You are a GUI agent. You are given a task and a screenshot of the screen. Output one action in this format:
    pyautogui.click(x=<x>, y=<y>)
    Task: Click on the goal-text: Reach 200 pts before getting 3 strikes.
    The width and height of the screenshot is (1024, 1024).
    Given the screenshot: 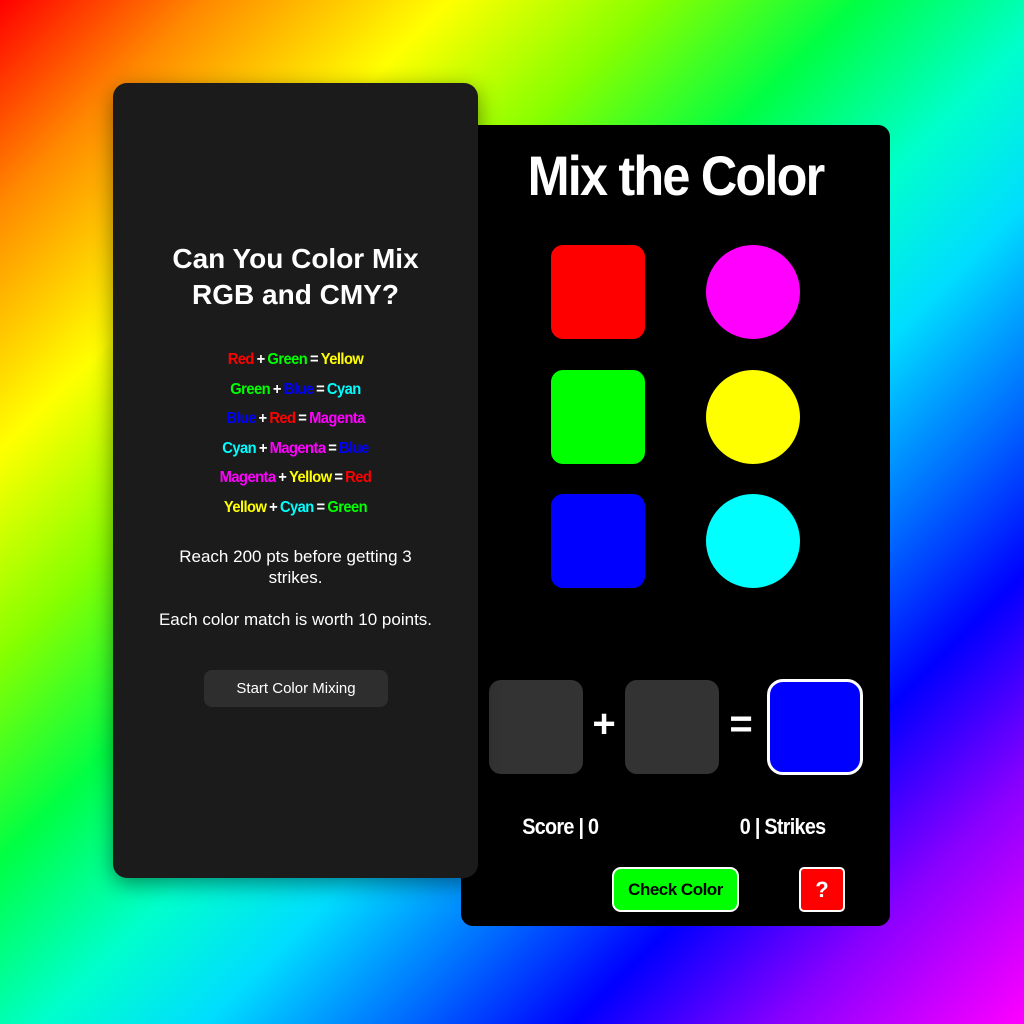 What is the action you would take?
    pyautogui.click(x=295, y=567)
    